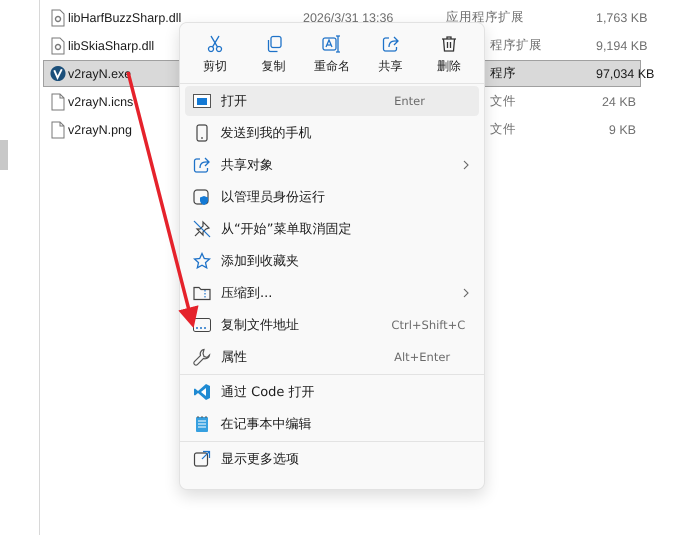 This screenshot has width=692, height=535. What do you see at coordinates (215, 44) in the screenshot?
I see `scissors-icon` at bounding box center [215, 44].